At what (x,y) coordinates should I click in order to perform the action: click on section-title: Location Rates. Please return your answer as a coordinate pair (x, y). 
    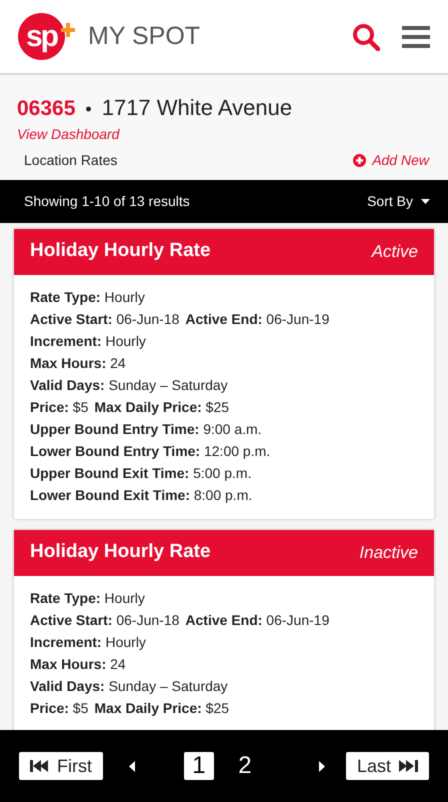
    Looking at the image, I should click on (71, 160).